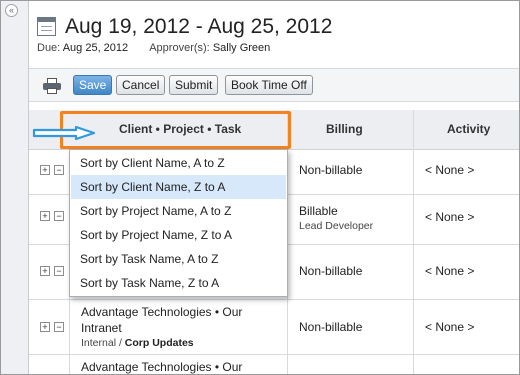  What do you see at coordinates (179, 48) in the screenshot?
I see `approver-label: Approver(s):` at bounding box center [179, 48].